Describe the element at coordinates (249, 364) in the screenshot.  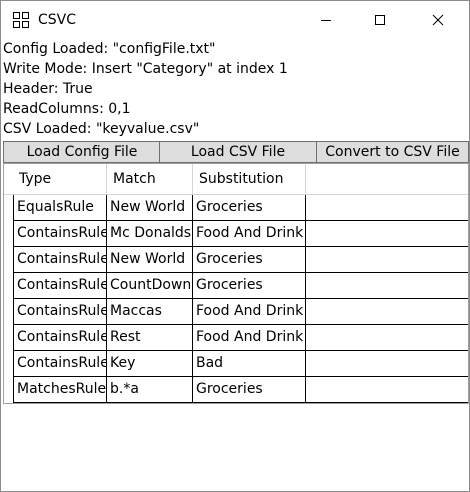
I see `cell-substitution: Bad` at that location.